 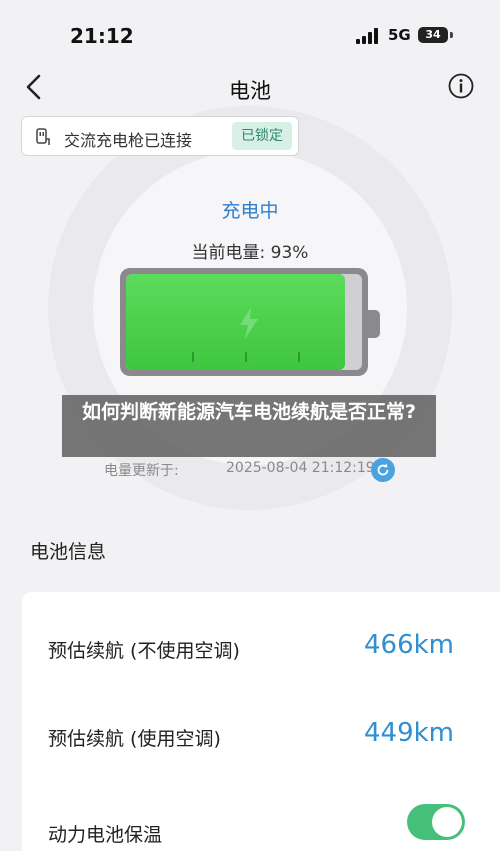 I want to click on page-title: 电池, so click(x=250, y=91).